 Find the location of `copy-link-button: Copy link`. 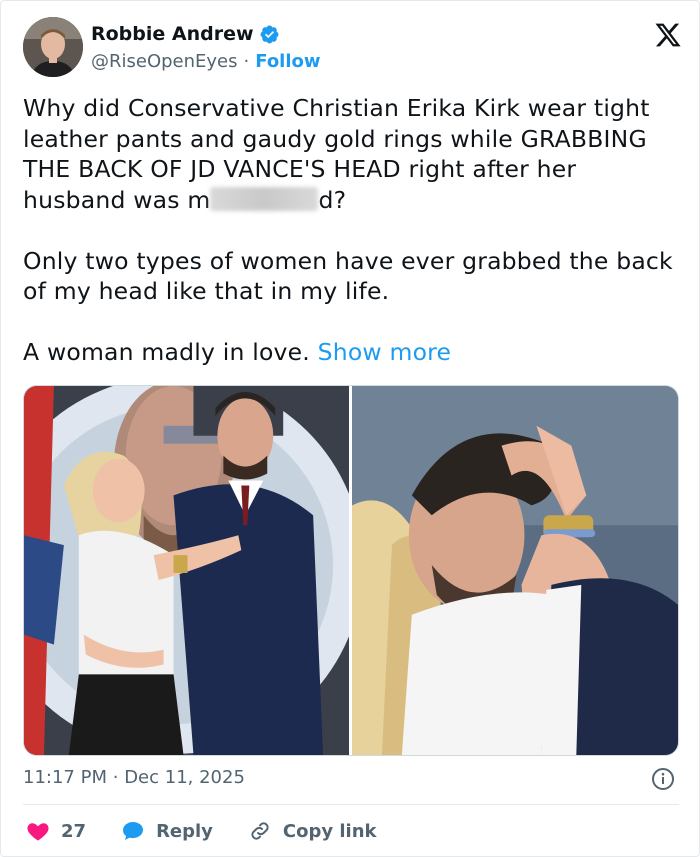

copy-link-button: Copy link is located at coordinates (312, 831).